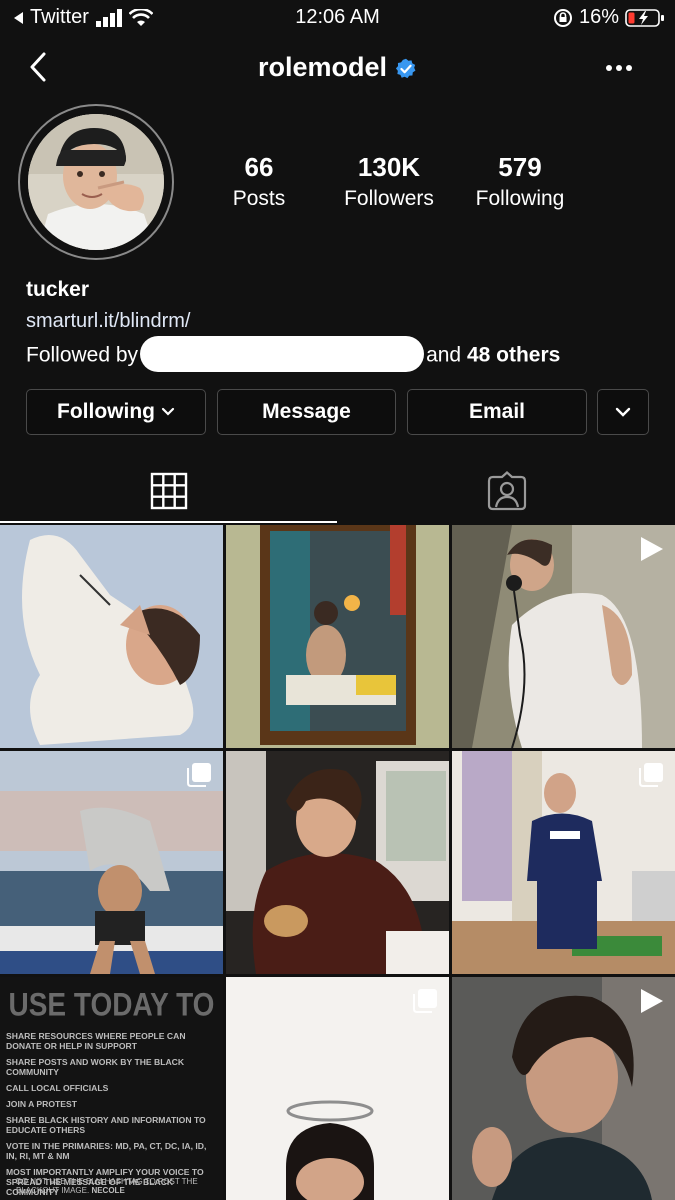  What do you see at coordinates (111, 1004) in the screenshot?
I see `poster-headline: USE TODAY TO` at bounding box center [111, 1004].